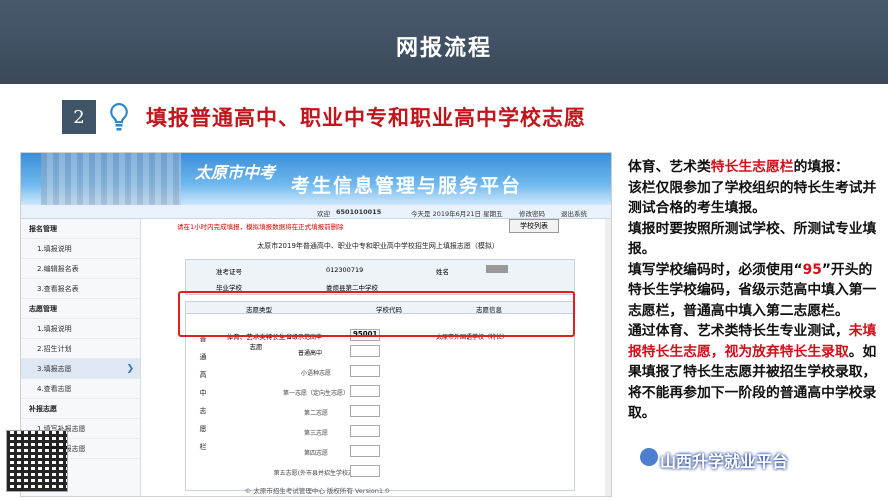 The width and height of the screenshot is (888, 500). What do you see at coordinates (80, 309) in the screenshot?
I see `sidebar-group-volunteer: 志愿管理` at bounding box center [80, 309].